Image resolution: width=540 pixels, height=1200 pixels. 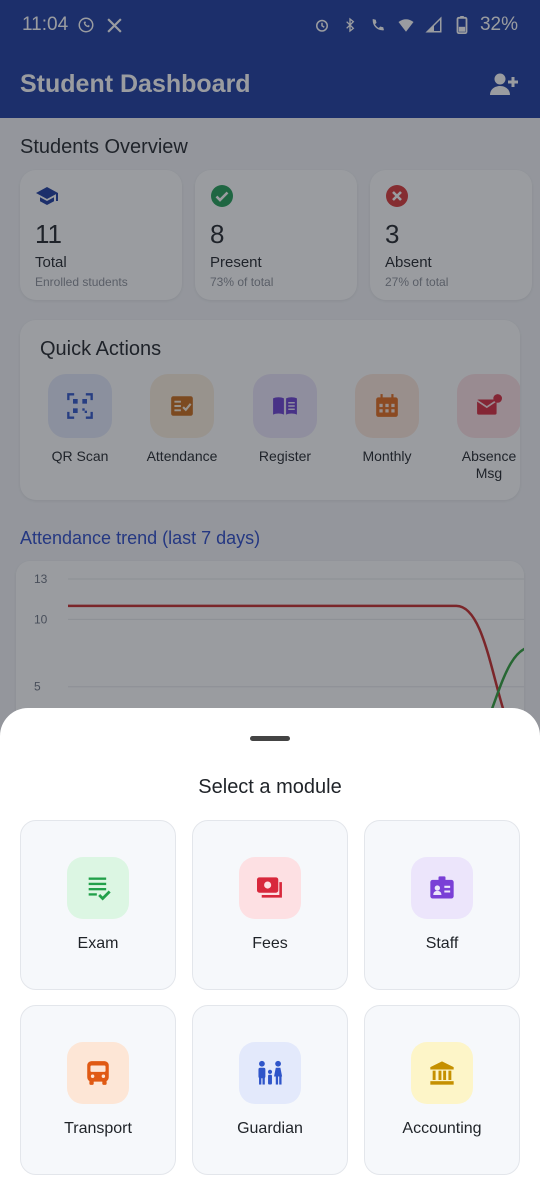 I want to click on module-exam: Exam, so click(x=98, y=905).